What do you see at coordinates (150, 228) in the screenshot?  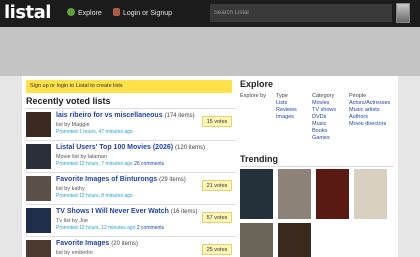 I see `comments-link: 2 comments` at bounding box center [150, 228].